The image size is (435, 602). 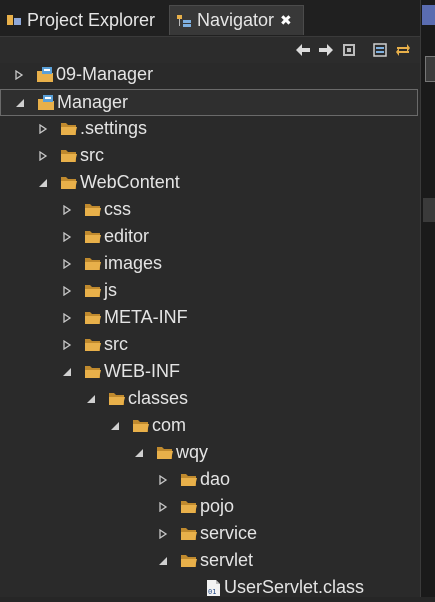 I want to click on tree-item: servlet, so click(x=209, y=561).